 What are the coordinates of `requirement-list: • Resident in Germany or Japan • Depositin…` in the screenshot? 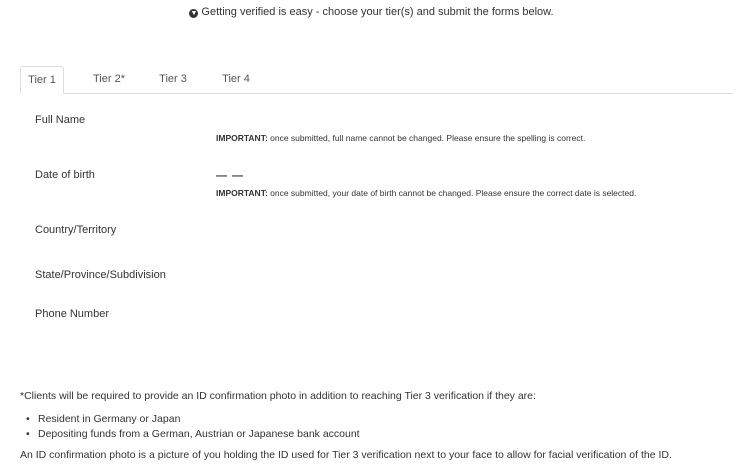 It's located at (193, 427).